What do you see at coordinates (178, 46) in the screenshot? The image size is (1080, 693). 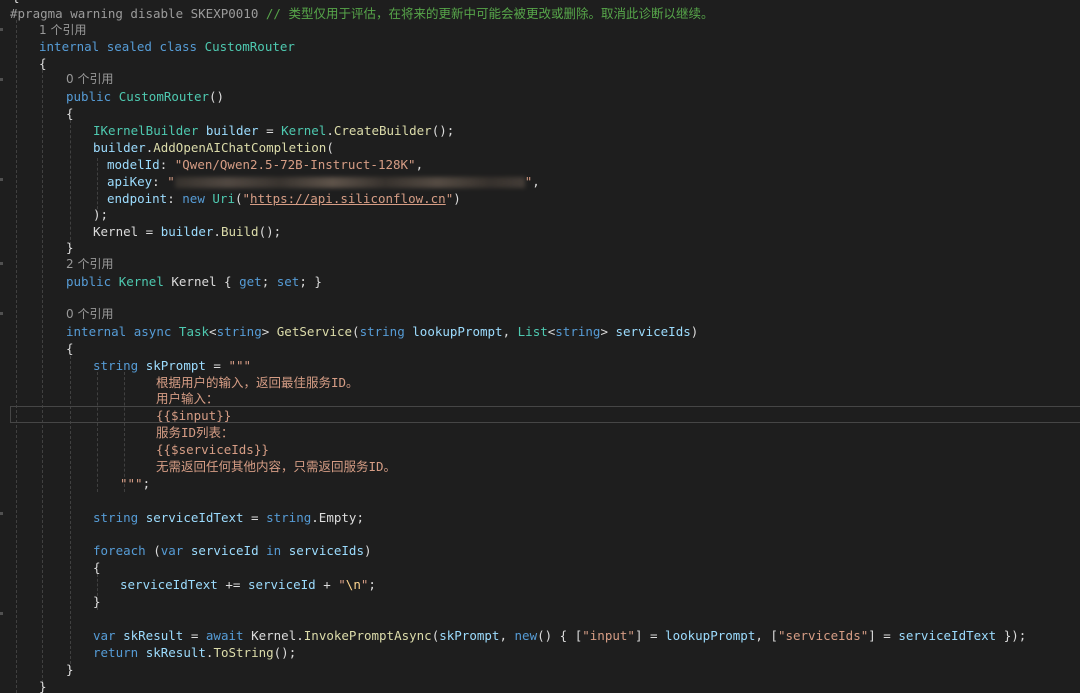 I see `keyword: class` at bounding box center [178, 46].